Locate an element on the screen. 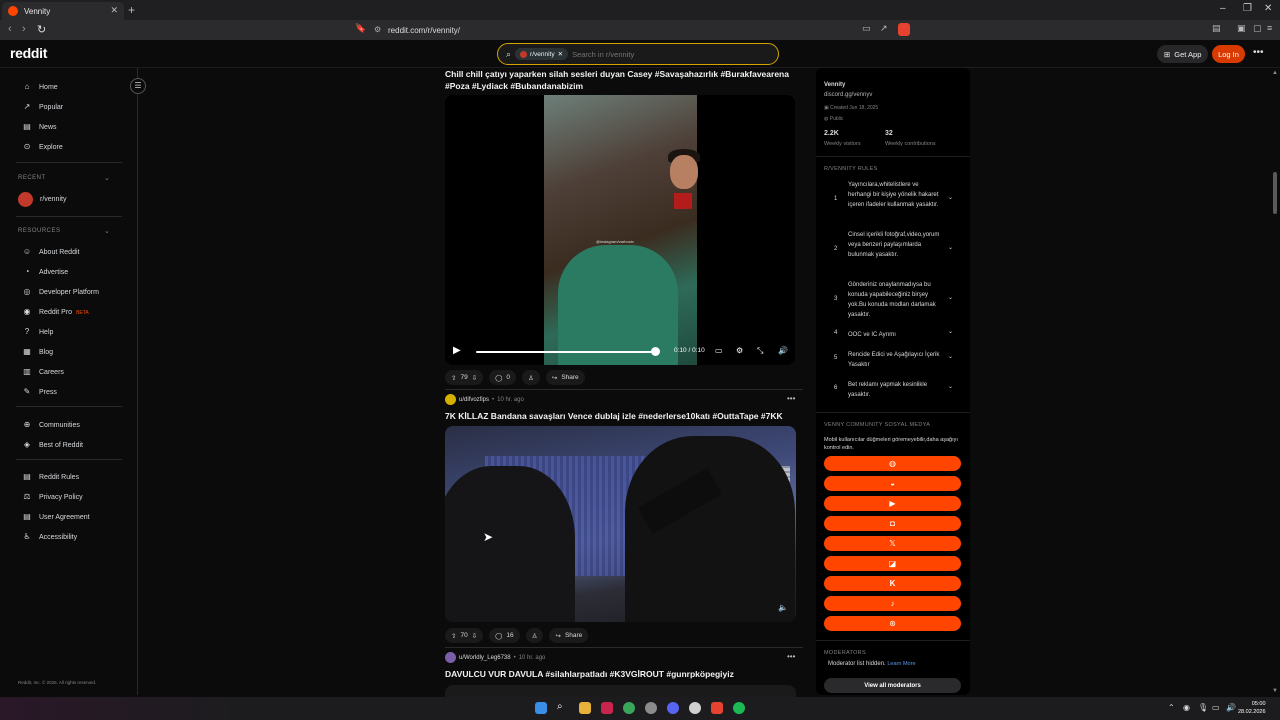  social-link-instagram: ◘ is located at coordinates (892, 523).